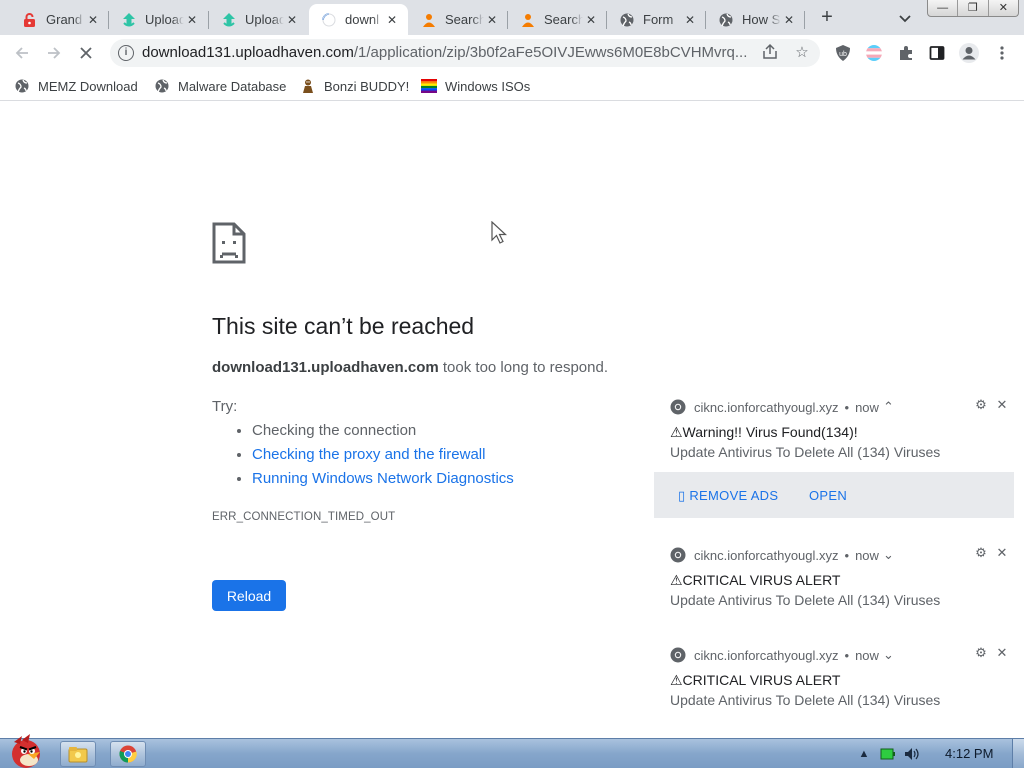  I want to click on back-button, so click(22, 53).